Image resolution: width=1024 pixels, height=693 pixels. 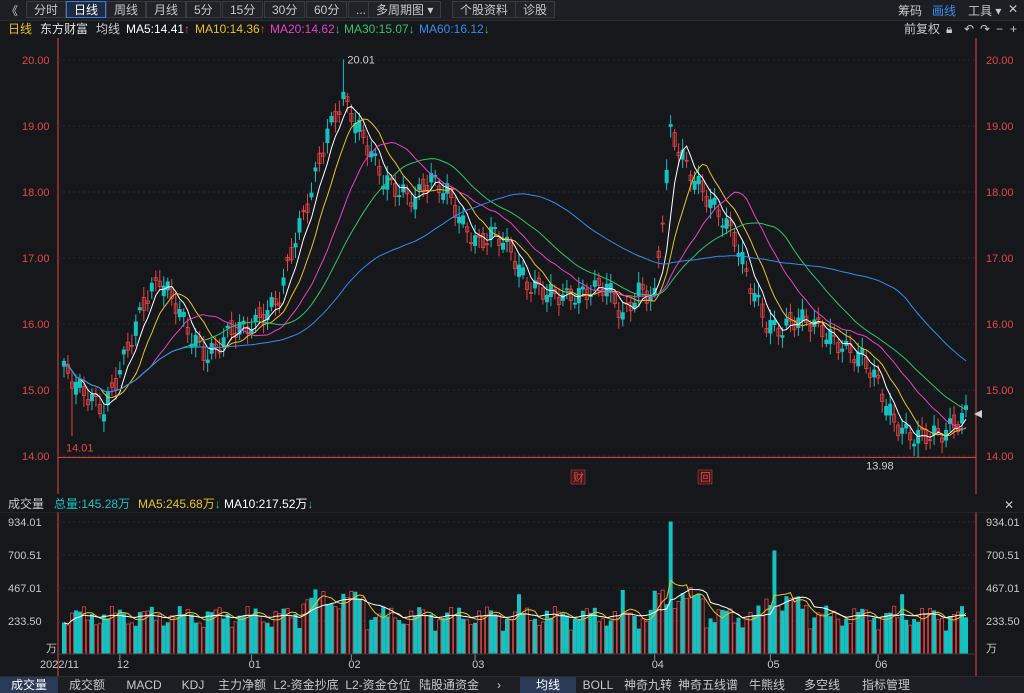 What do you see at coordinates (985, 29) in the screenshot?
I see `redo-icon: ↷` at bounding box center [985, 29].